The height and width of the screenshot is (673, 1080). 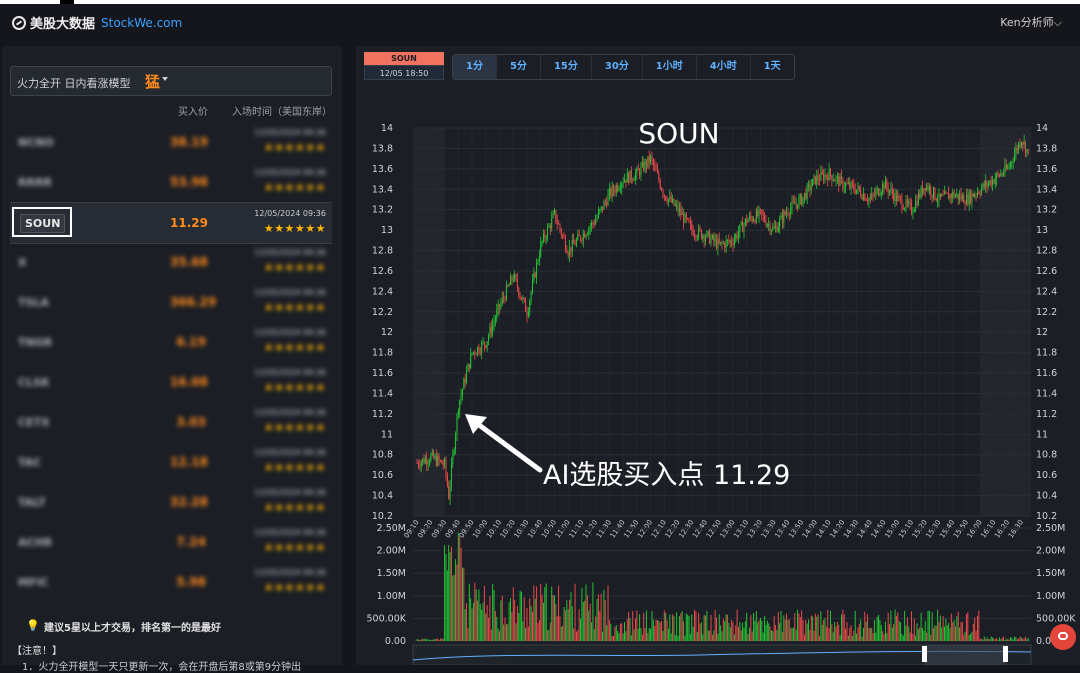 I want to click on signal-row: MFIC 5.98 12/05/2024 09:36 ★★★★★★, so click(x=171, y=582).